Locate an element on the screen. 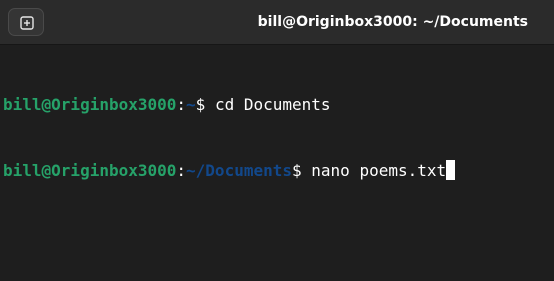 This screenshot has width=554, height=281. new-tab-icon is located at coordinates (27, 23).